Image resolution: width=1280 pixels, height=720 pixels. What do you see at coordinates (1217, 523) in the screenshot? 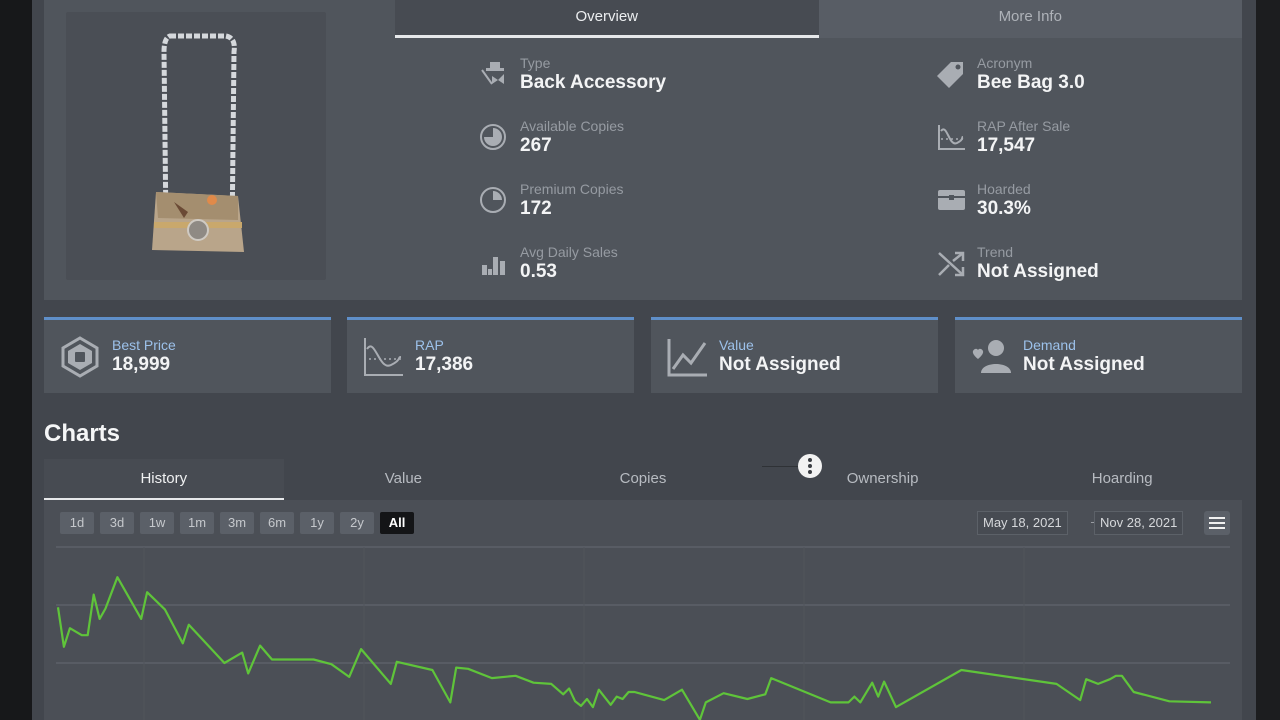
I see `chart-menu-button` at bounding box center [1217, 523].